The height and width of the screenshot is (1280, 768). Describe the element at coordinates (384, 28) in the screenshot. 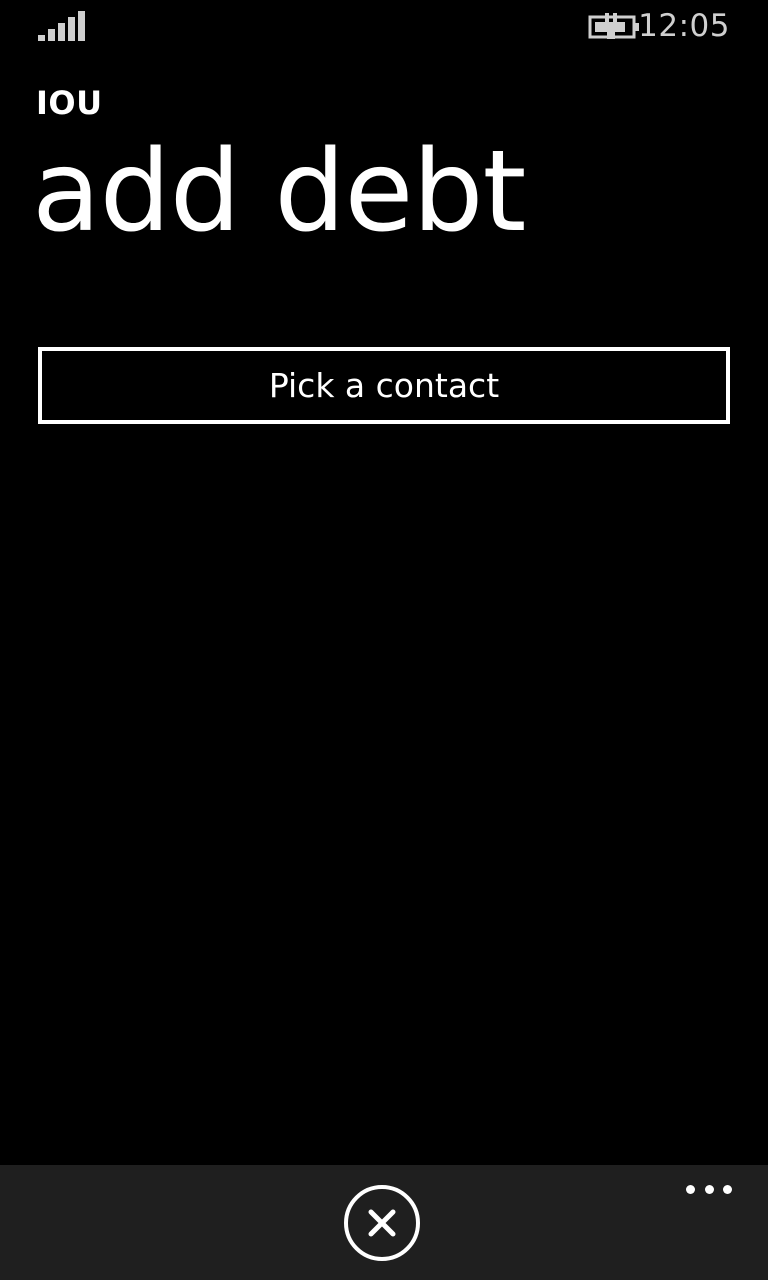

I see `status-bar: 12:05` at that location.